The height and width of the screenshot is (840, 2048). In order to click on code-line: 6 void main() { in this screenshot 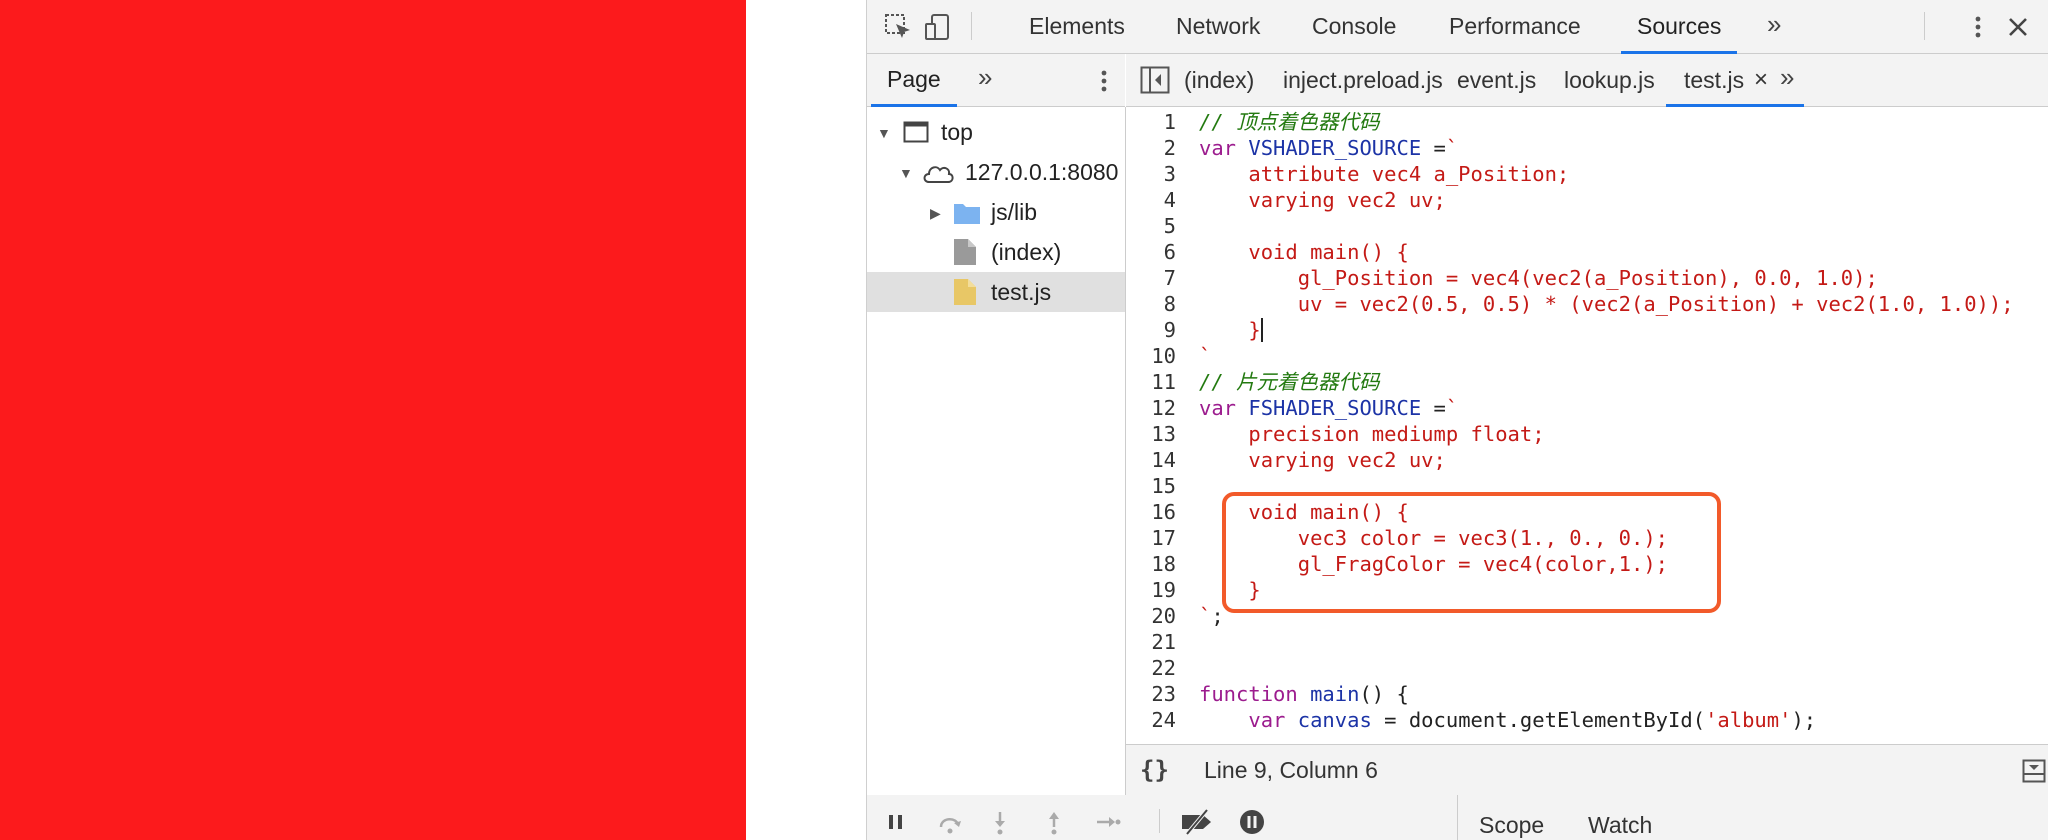, I will do `click(1587, 252)`.